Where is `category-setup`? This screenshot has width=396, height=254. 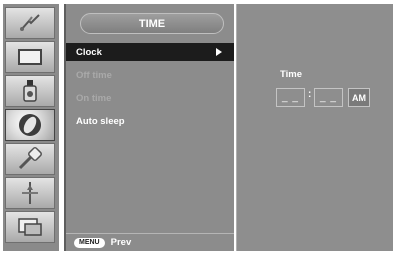 category-setup is located at coordinates (30, 193).